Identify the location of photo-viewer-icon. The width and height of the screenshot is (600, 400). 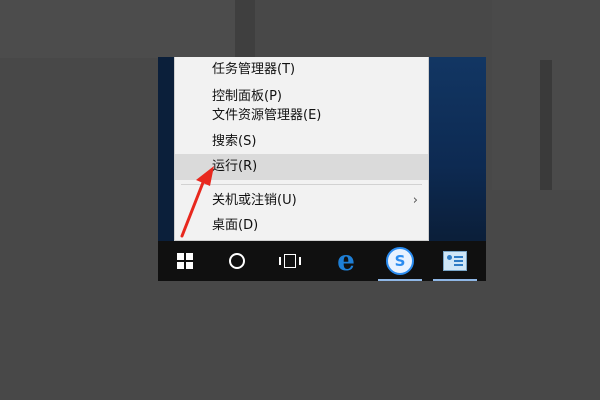
(455, 261).